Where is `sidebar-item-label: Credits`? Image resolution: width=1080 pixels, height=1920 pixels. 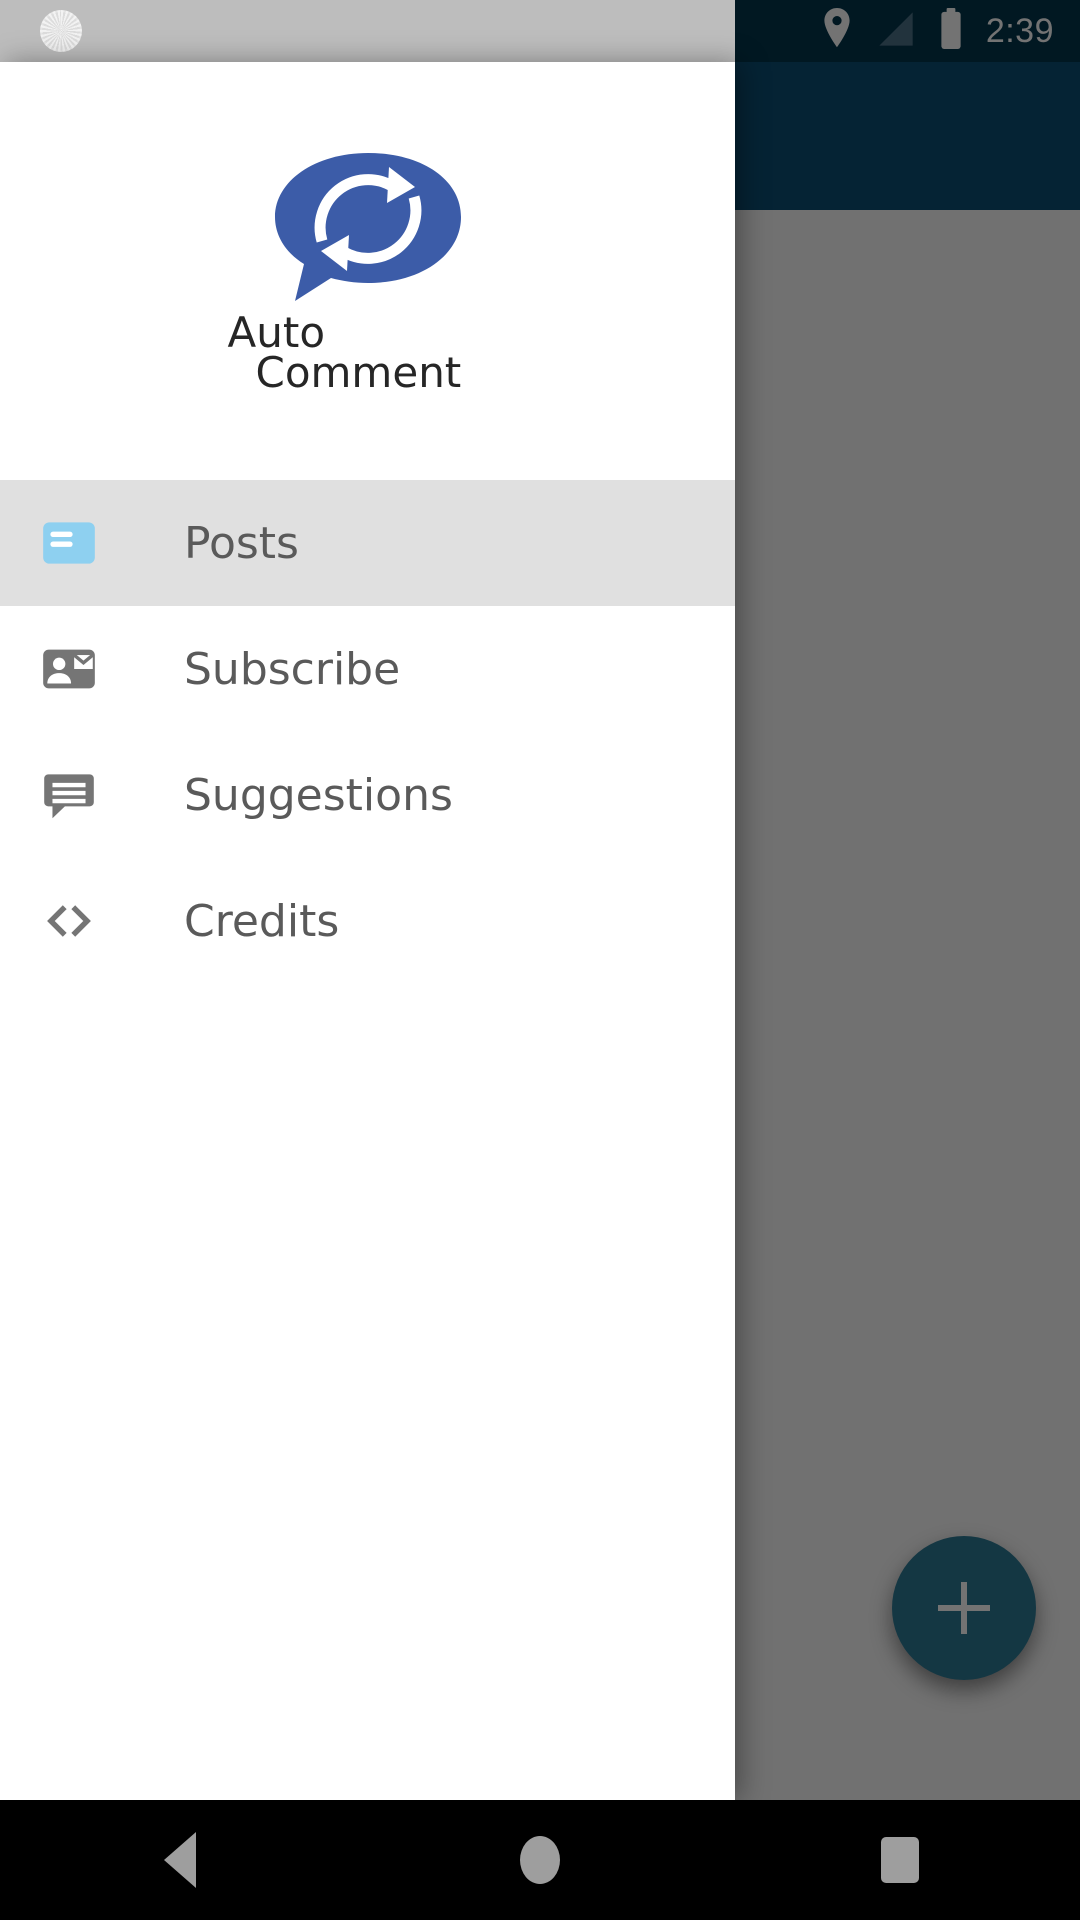 sidebar-item-label: Credits is located at coordinates (262, 921).